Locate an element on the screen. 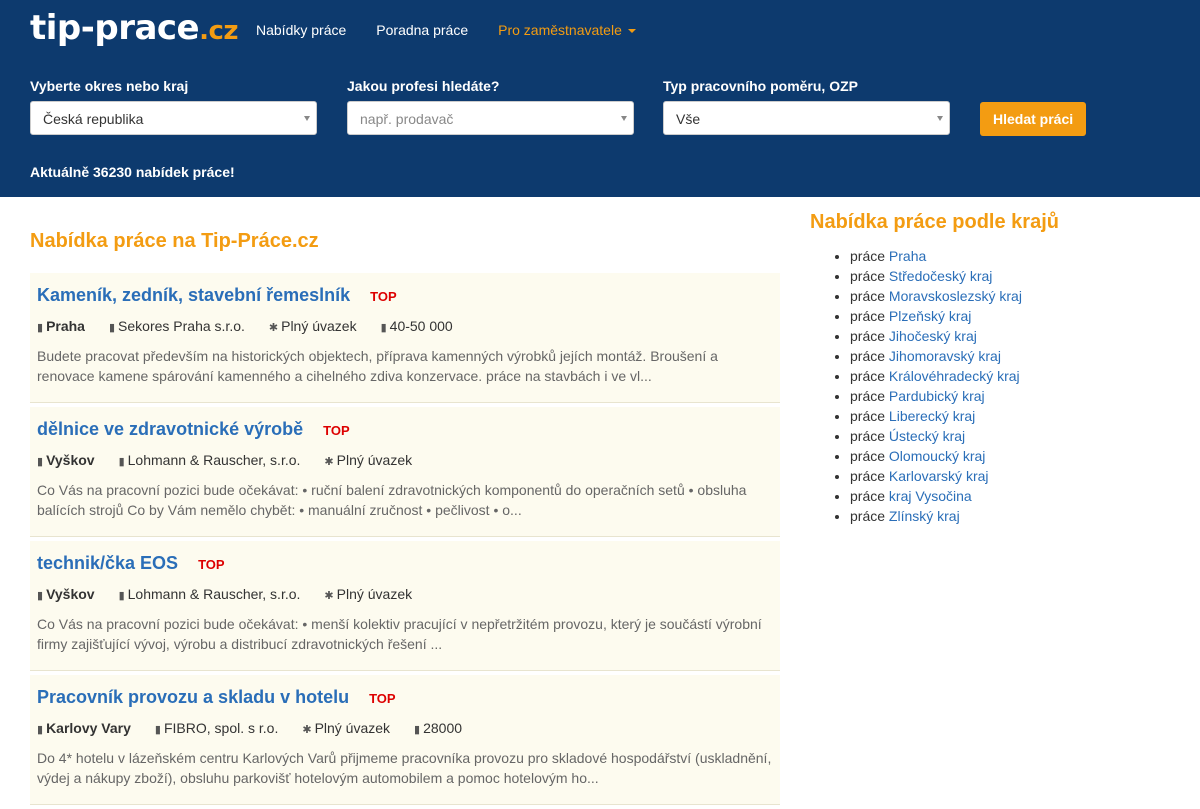  region-link: Moravskoslezský kraj is located at coordinates (955, 296).